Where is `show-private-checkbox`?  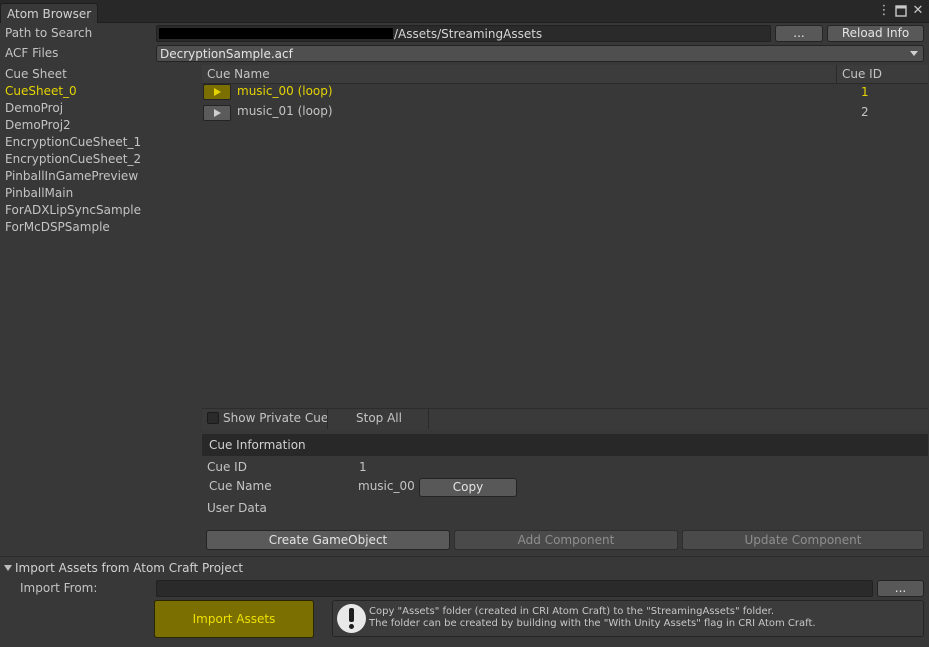 show-private-checkbox is located at coordinates (213, 418).